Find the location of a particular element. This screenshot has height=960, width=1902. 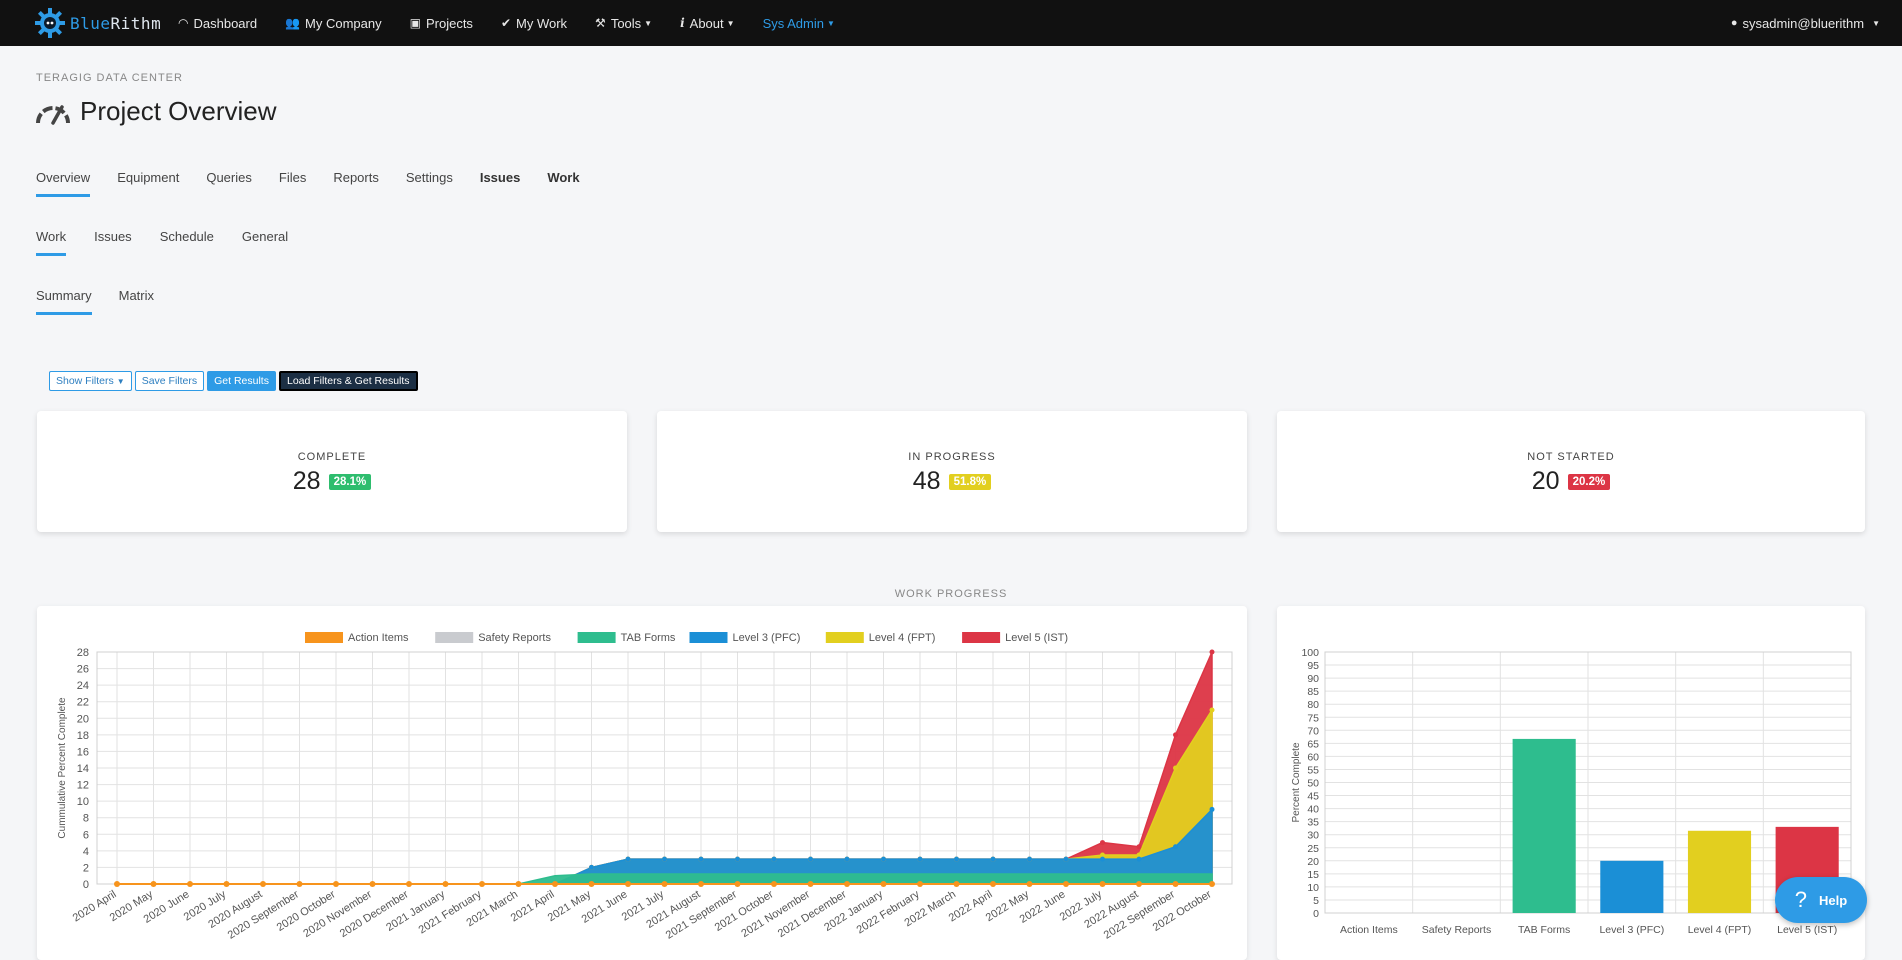

brand-logo-link: BlueRithm is located at coordinates (99, 23).